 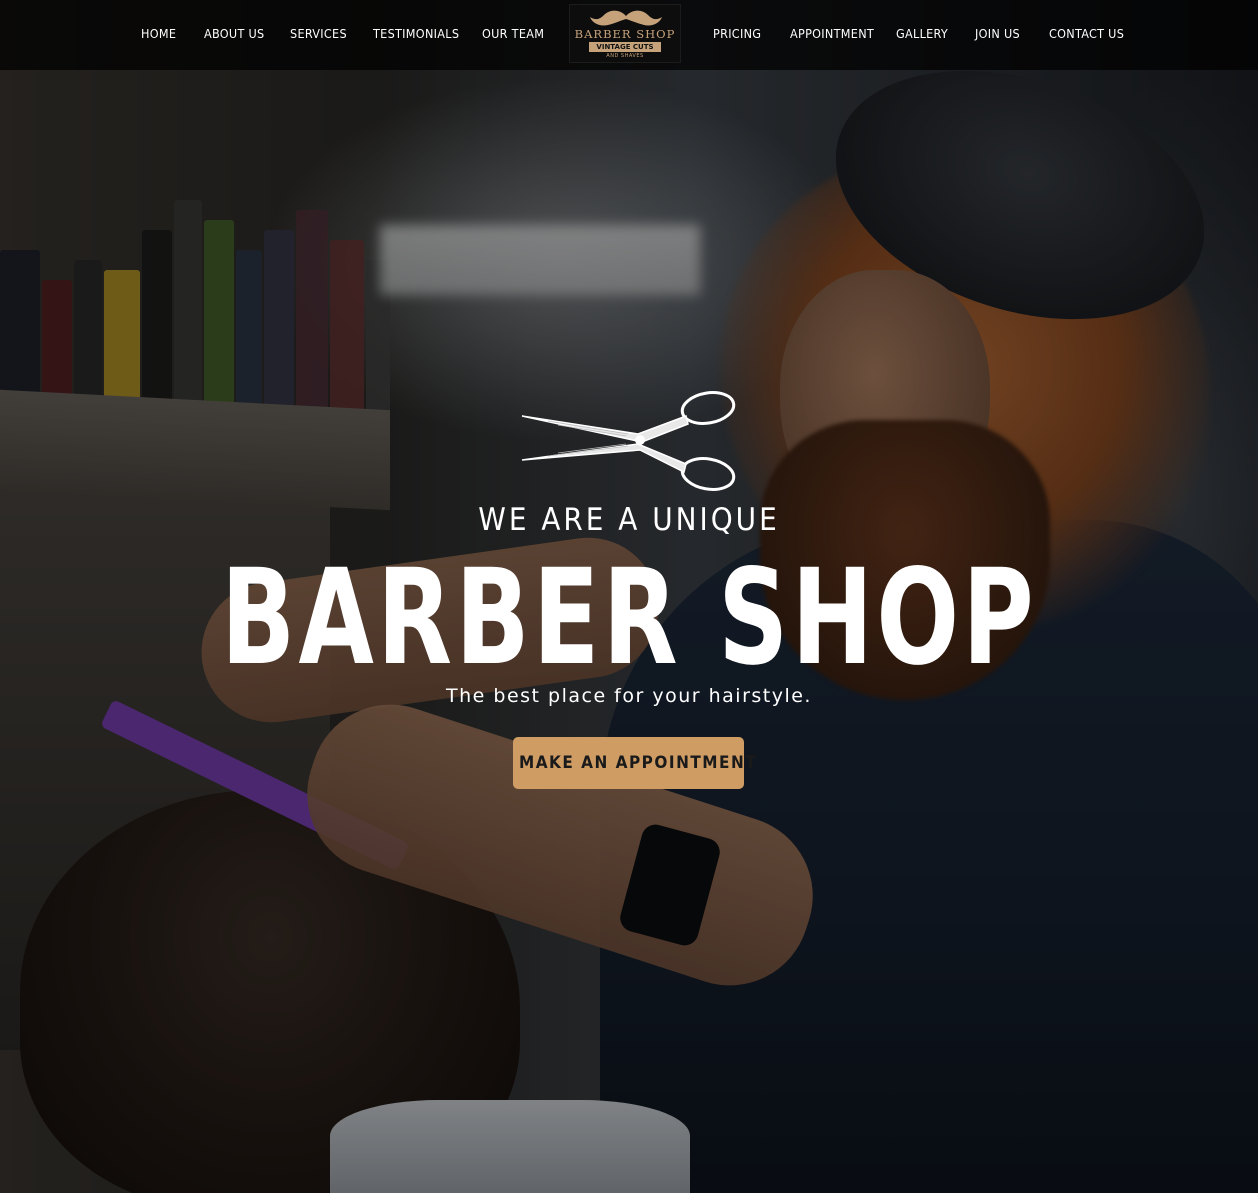 I want to click on hero-tagline: WE ARE A UNIQUE, so click(x=629, y=520).